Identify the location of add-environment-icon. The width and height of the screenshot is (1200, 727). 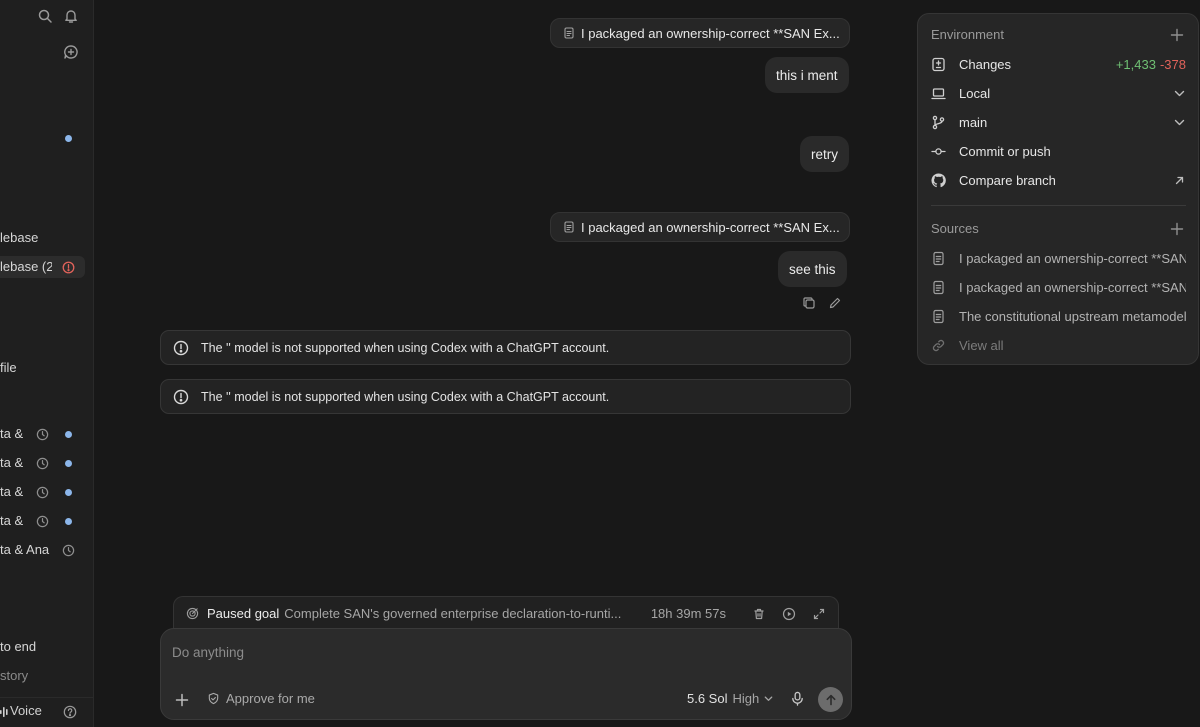
(1177, 35).